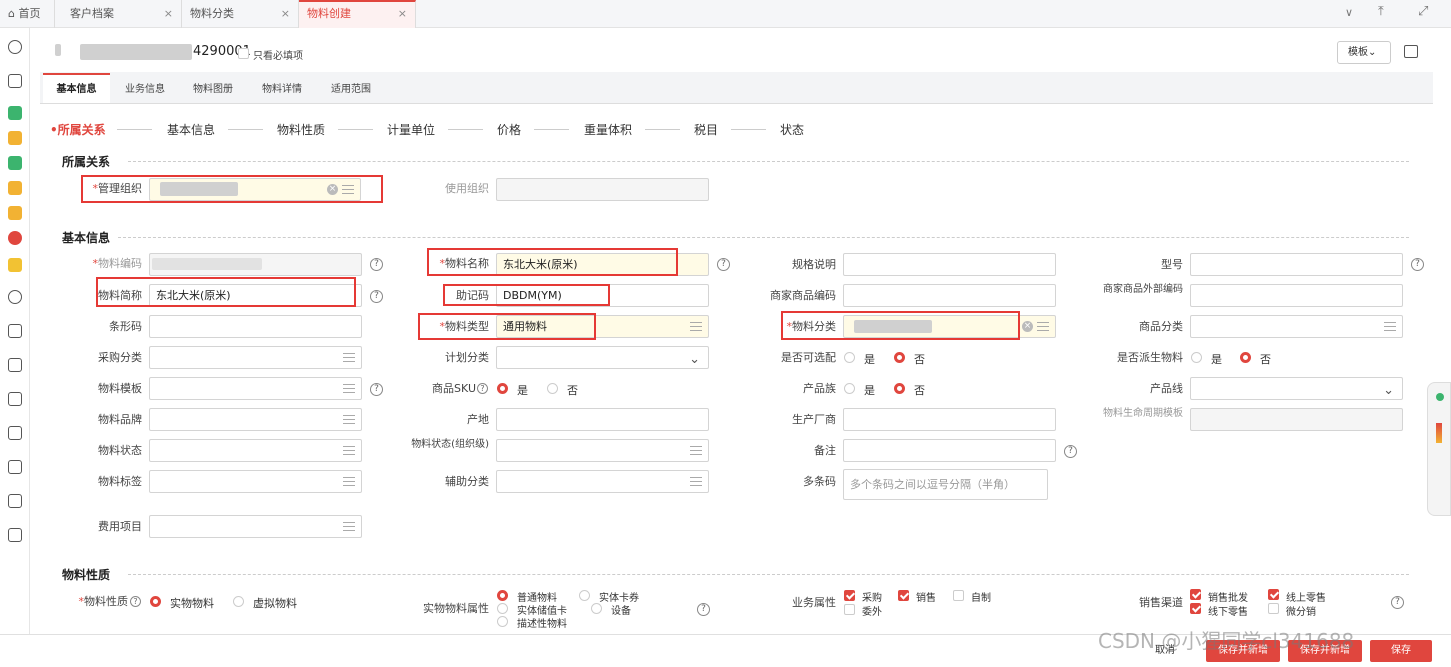 This screenshot has width=1451, height=667. I want to click on self-made-checkbox, so click(958, 595).